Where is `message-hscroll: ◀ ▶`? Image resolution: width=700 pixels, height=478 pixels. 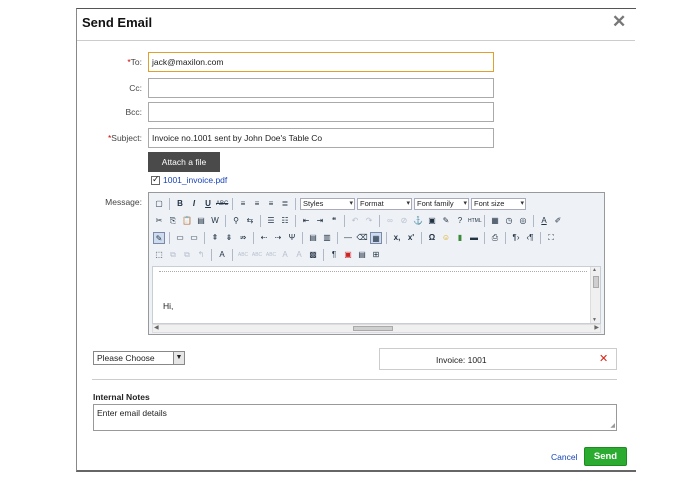 message-hscroll: ◀ ▶ is located at coordinates (376, 328).